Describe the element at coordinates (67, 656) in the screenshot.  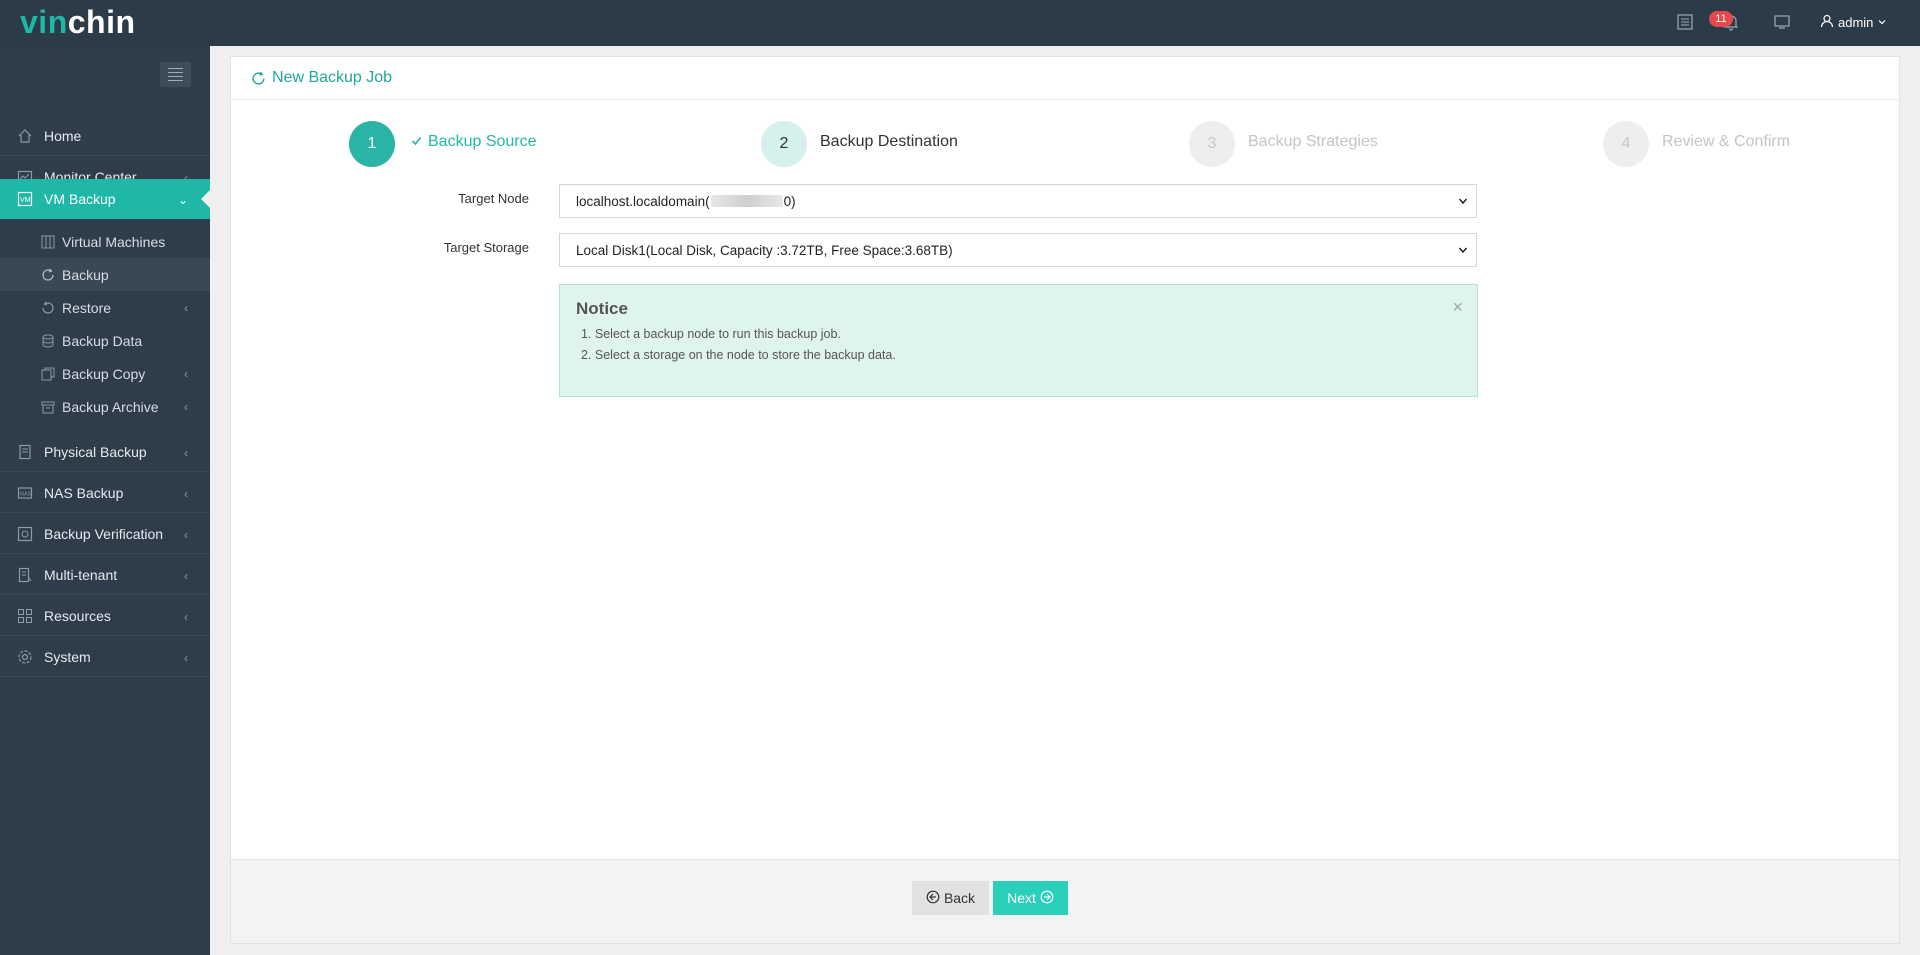
I see `sidebar-item-label: System` at that location.